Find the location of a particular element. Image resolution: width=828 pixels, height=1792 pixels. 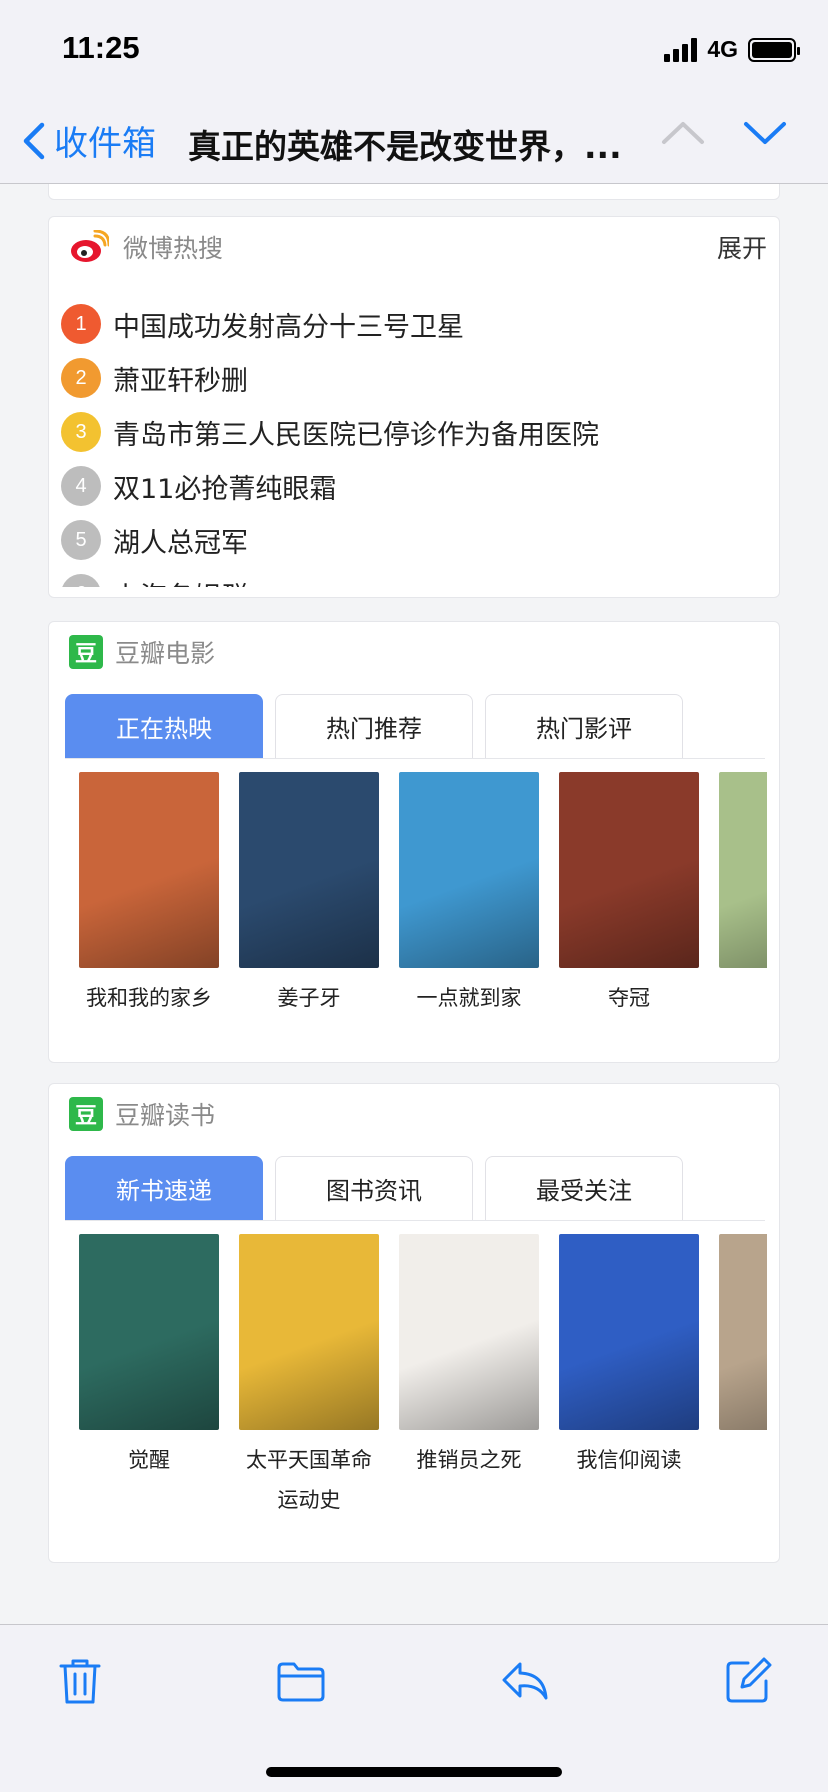

book-item: 心指 is located at coordinates (743, 1357).